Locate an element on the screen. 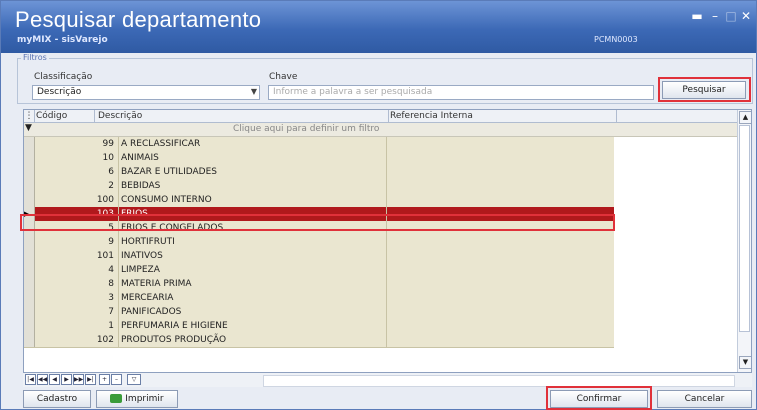 Image resolution: width=757 pixels, height=410 pixels. row-description: PRODUTOS PRODUÇÃO is located at coordinates (252, 340).